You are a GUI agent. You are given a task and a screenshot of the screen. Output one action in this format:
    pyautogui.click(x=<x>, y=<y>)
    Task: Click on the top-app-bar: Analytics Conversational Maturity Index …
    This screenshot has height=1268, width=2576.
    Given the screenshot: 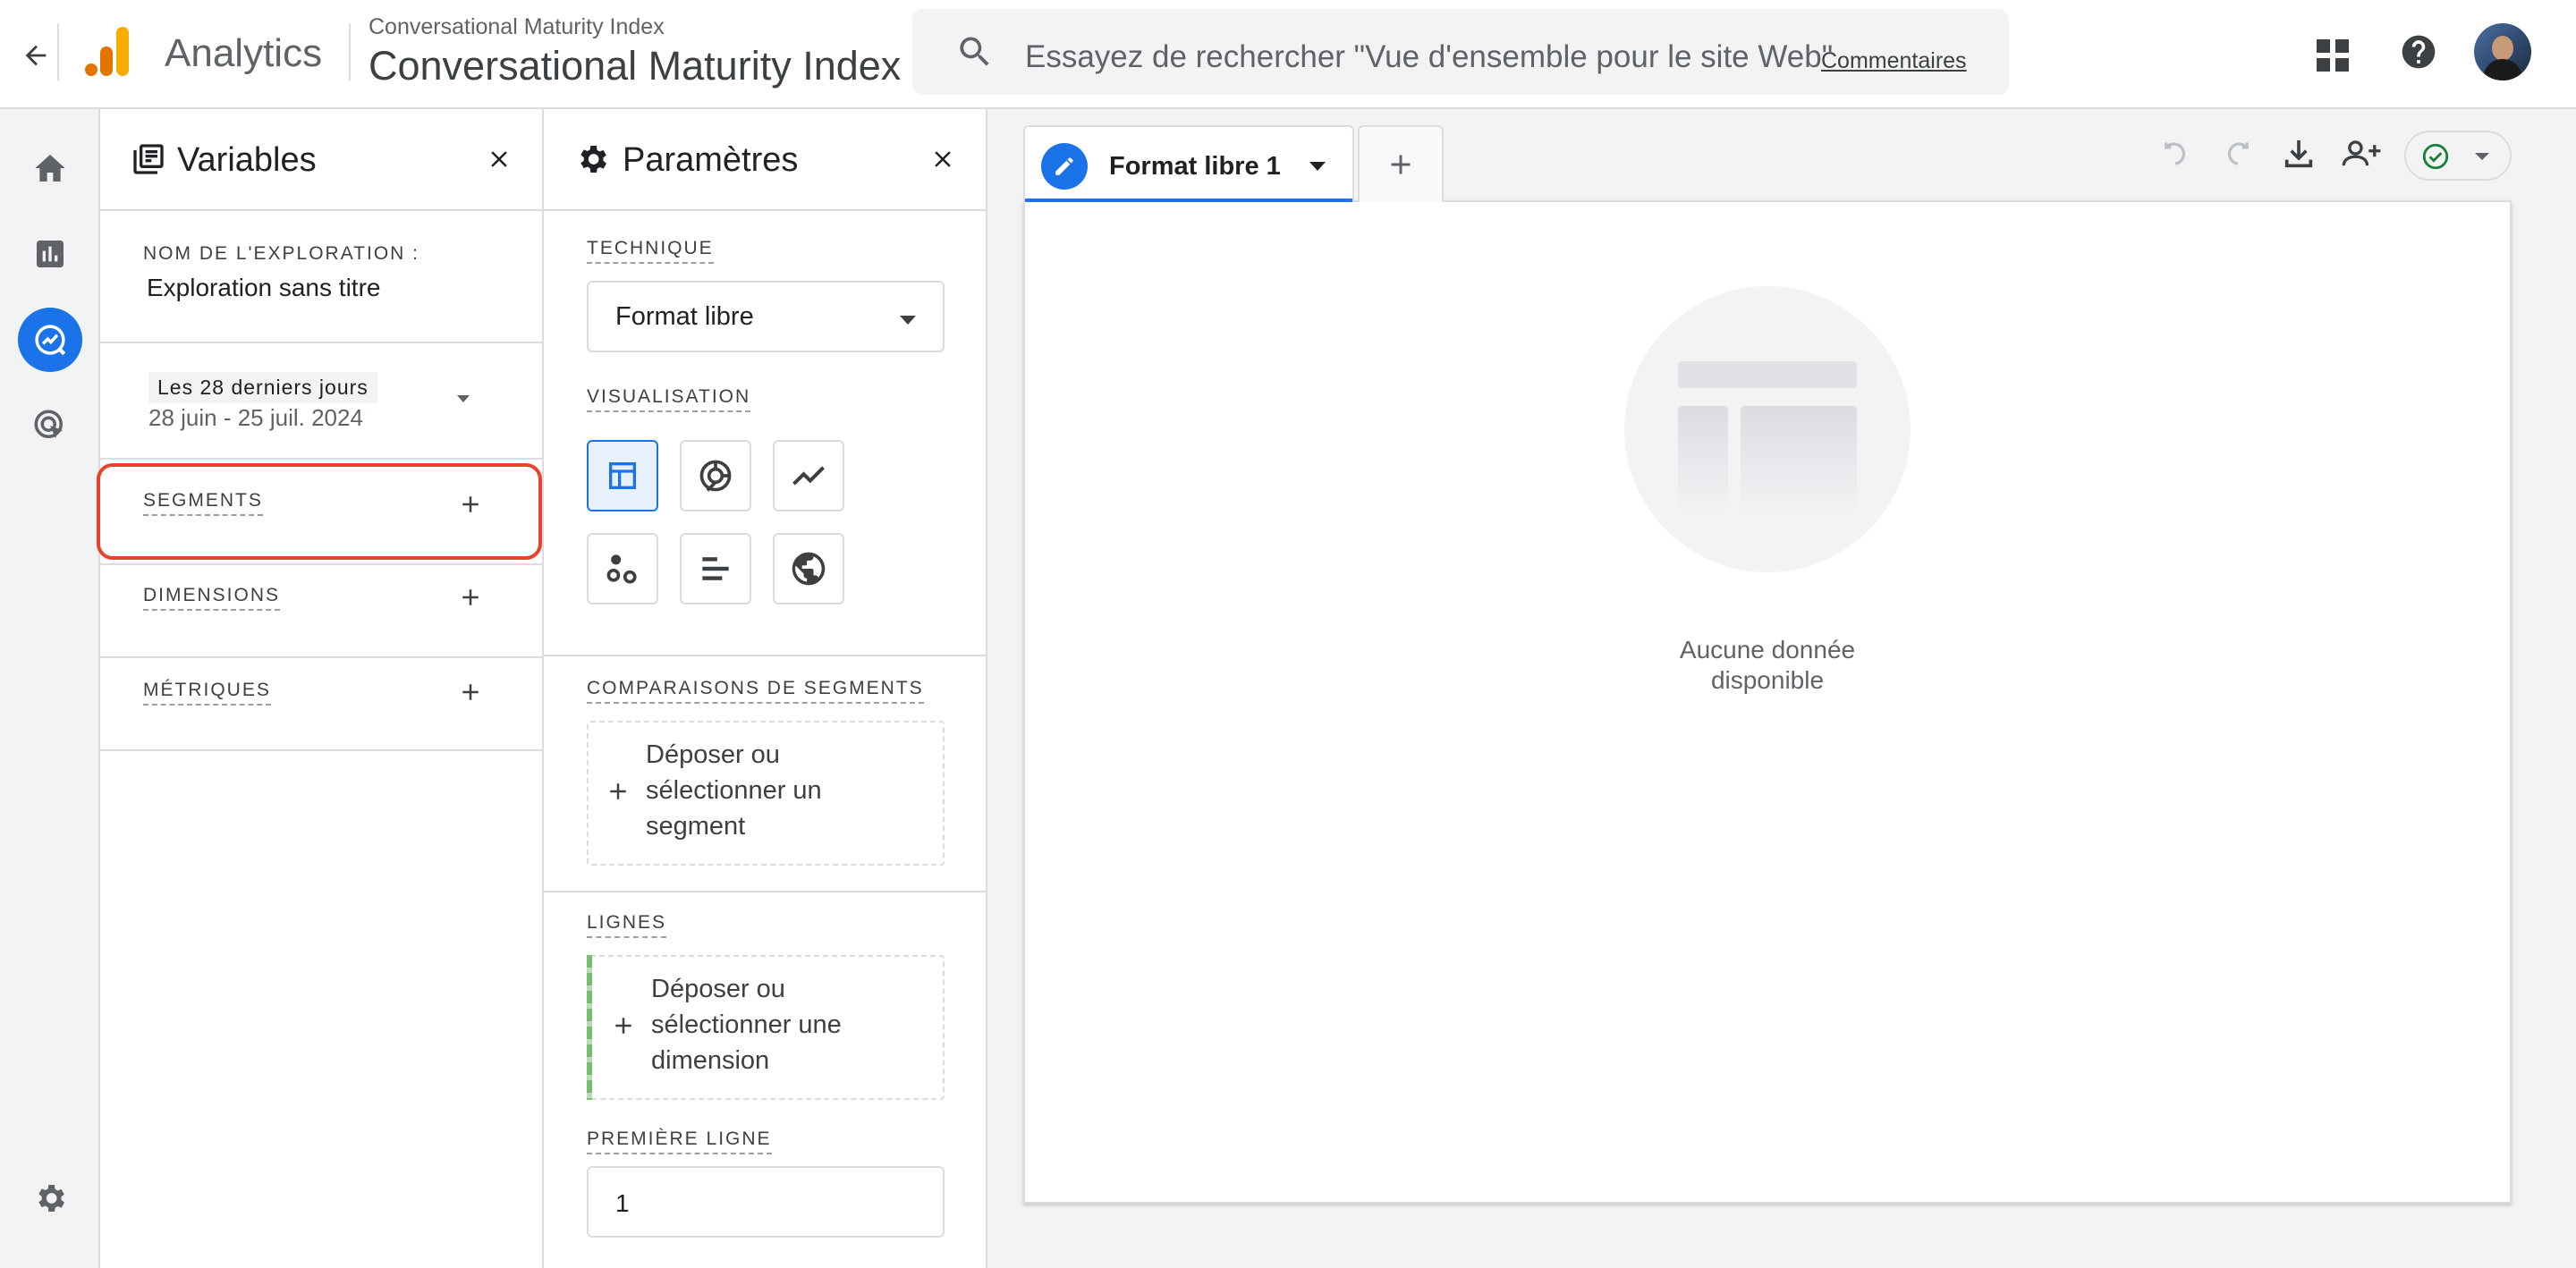 What is the action you would take?
    pyautogui.click(x=1288, y=54)
    